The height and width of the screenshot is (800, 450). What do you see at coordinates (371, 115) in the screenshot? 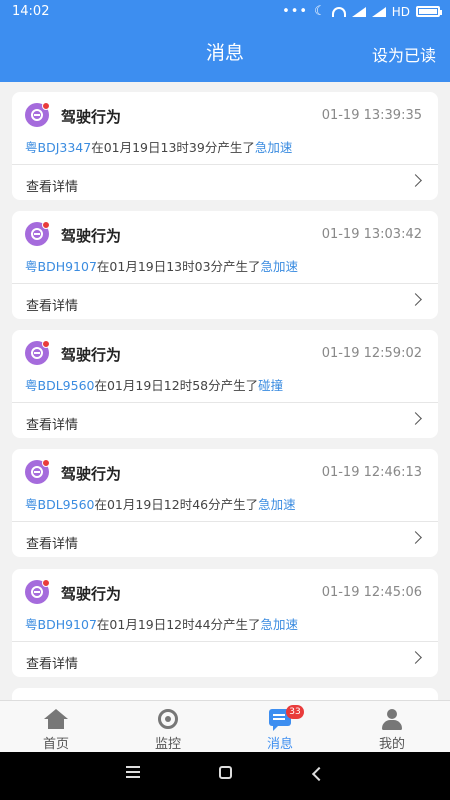
I see `message-time: 01-19 13:39:35` at bounding box center [371, 115].